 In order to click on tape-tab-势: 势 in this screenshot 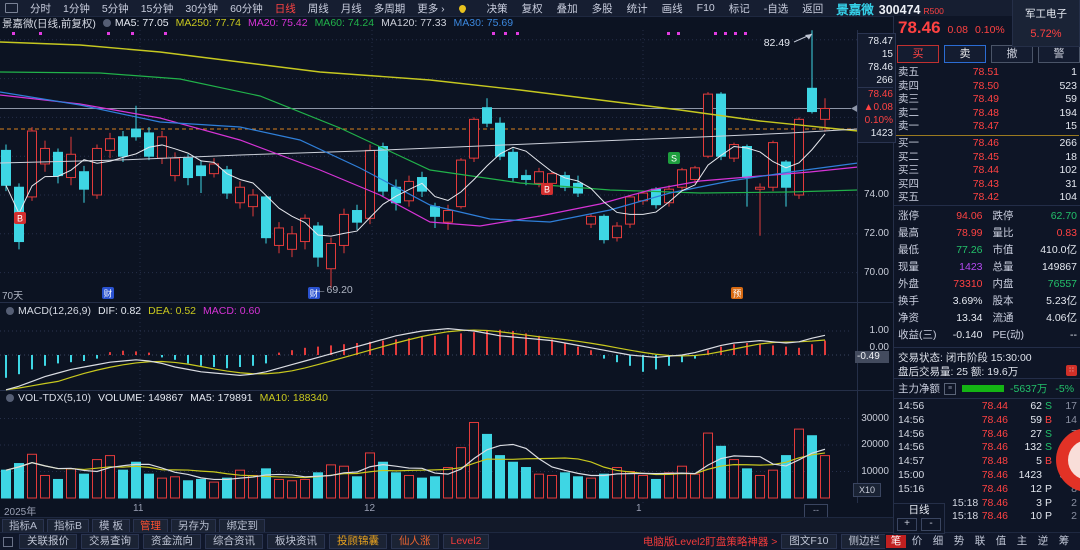, I will do `click(959, 541)`.